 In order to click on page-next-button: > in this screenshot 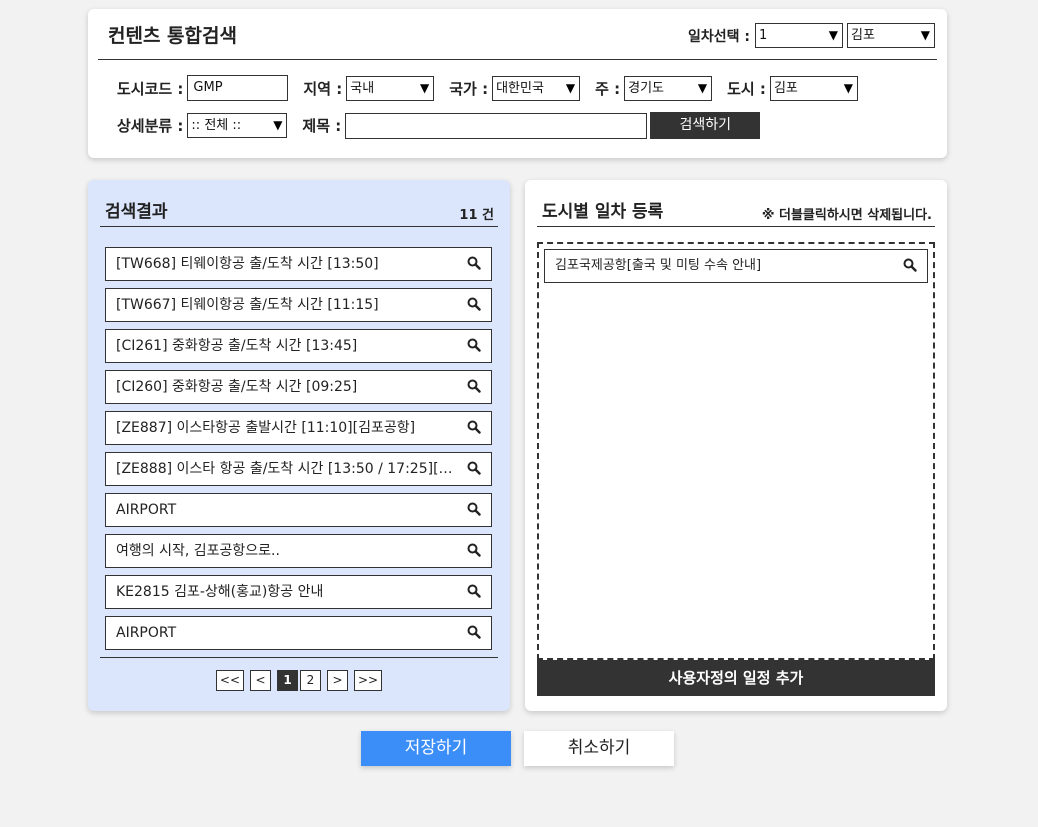, I will do `click(337, 680)`.